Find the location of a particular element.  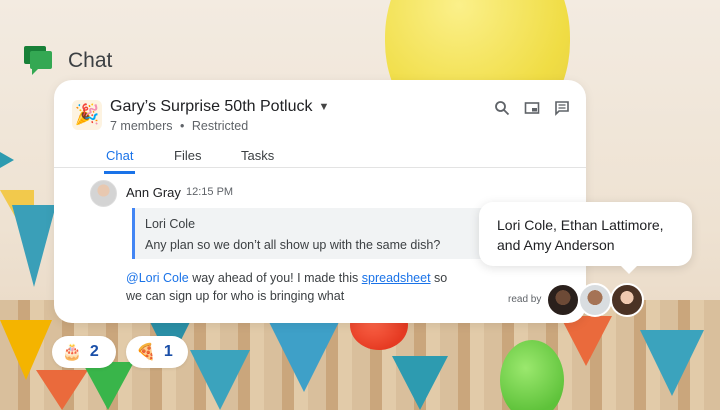

tab-files: Files is located at coordinates (187, 159).